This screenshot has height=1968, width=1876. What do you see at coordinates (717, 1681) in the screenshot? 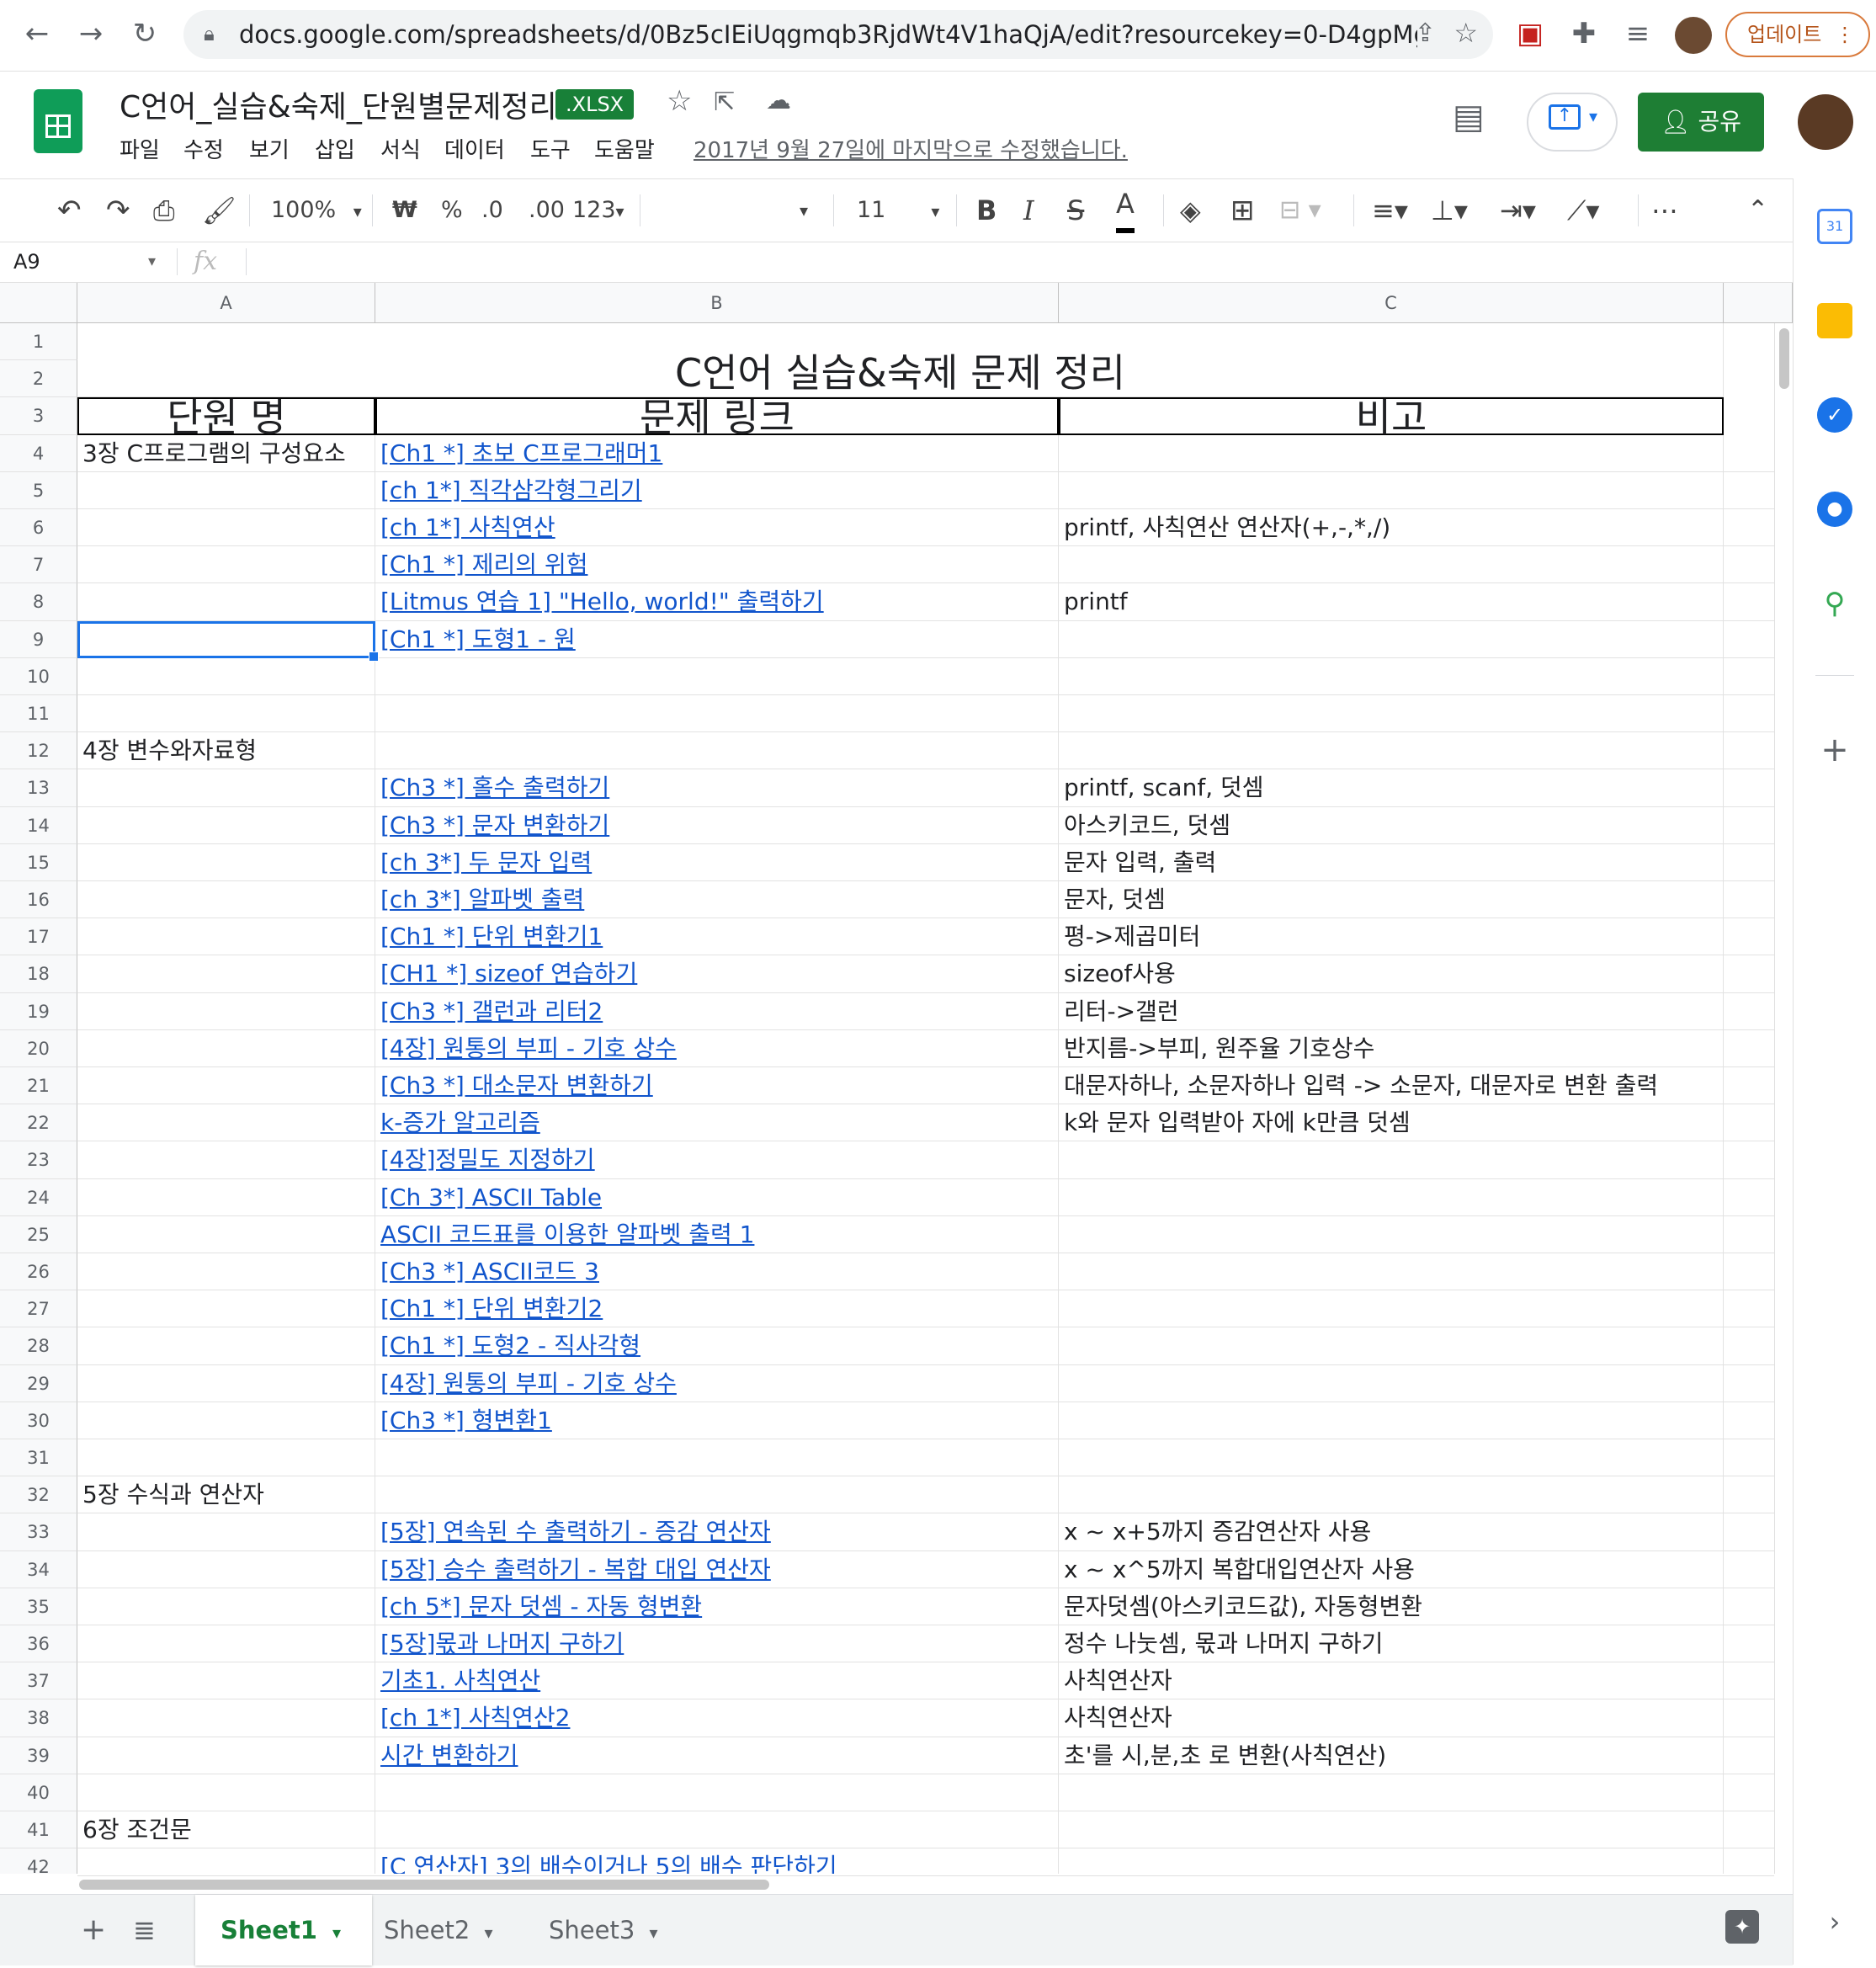
I see `cell-b37: 기초1. 사칙연산` at bounding box center [717, 1681].